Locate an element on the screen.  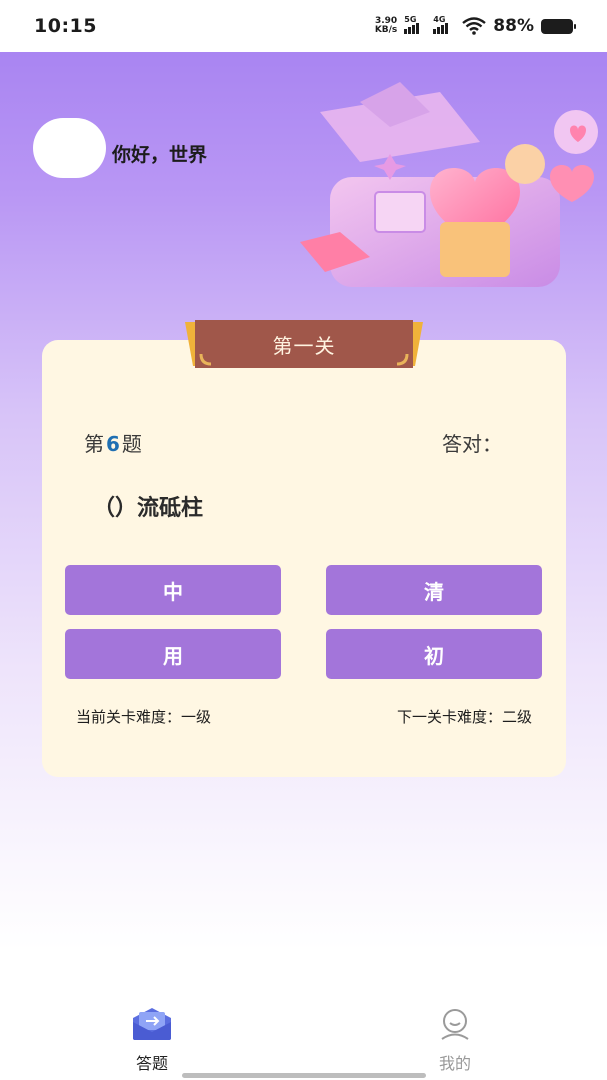
clock: 10:15 is located at coordinates (65, 26).